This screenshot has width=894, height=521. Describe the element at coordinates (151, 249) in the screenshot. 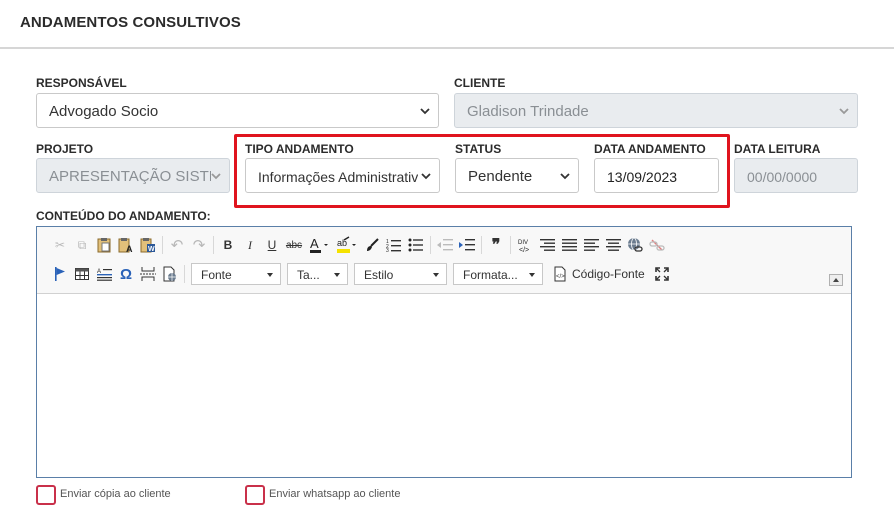

I see `svg-text: W` at that location.